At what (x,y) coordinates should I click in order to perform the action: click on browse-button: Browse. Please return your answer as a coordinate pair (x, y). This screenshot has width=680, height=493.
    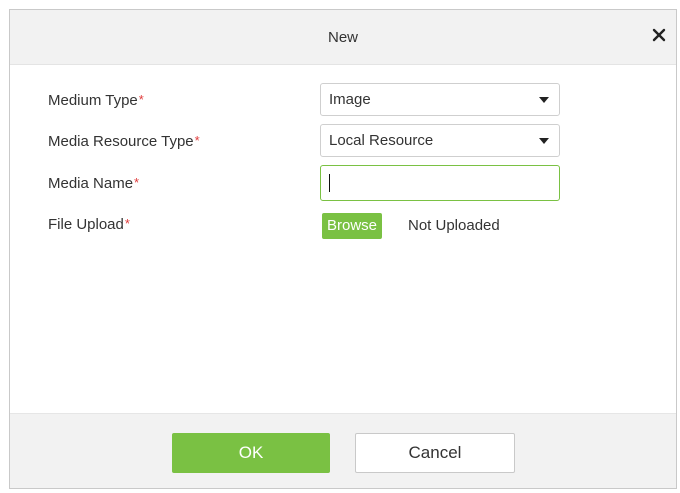
    Looking at the image, I should click on (352, 226).